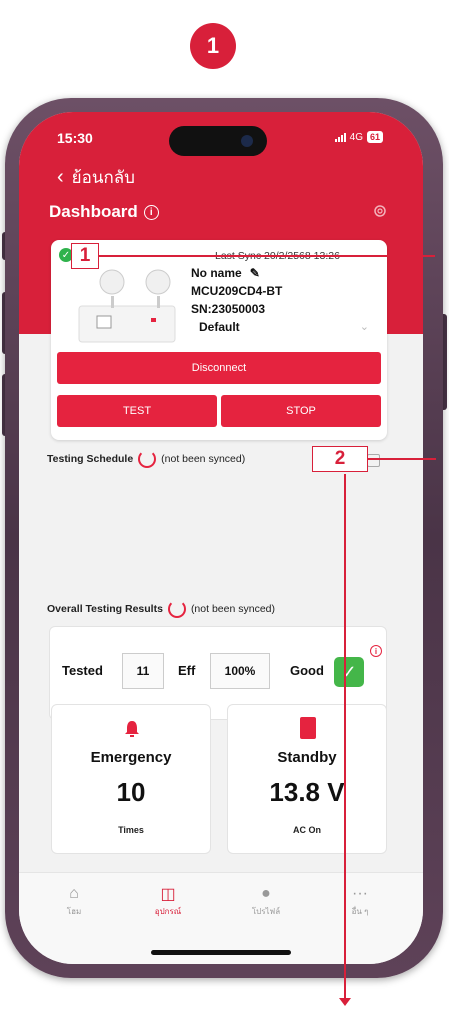  Describe the element at coordinates (105, 609) in the screenshot. I see `overall-results-label: Overall Testing Results` at that location.